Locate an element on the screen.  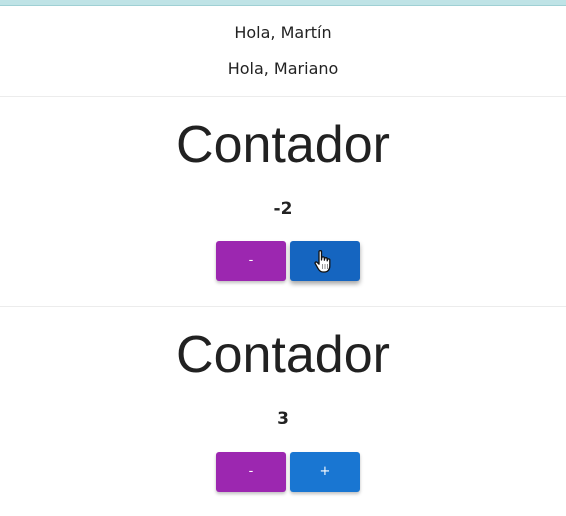
greeting-text: Hola, Martín is located at coordinates (283, 32).